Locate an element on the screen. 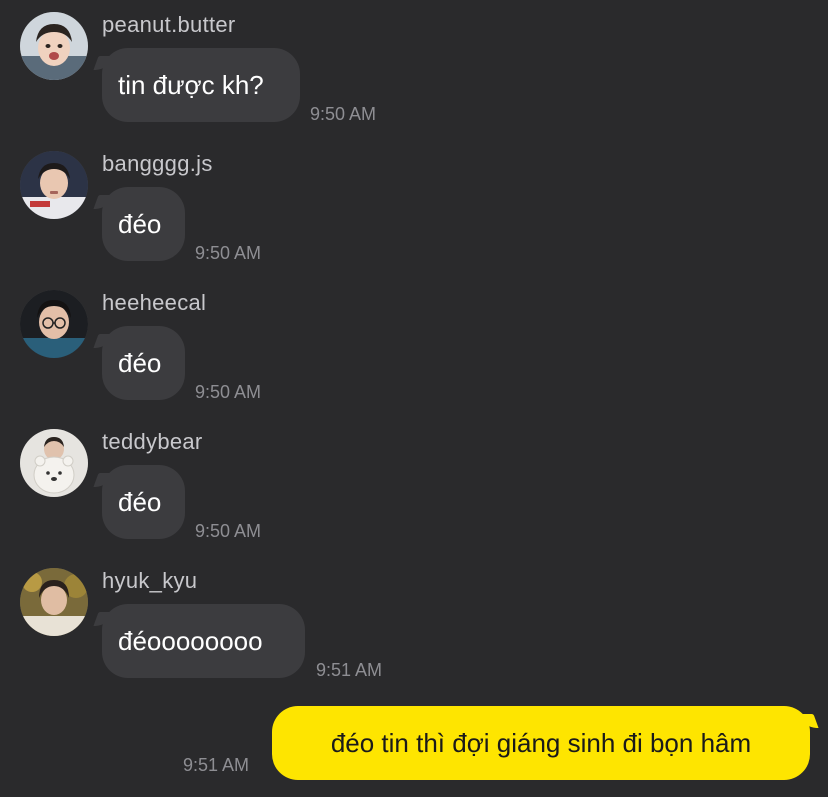 The height and width of the screenshot is (797, 828). message-username: teddybear is located at coordinates (152, 441).